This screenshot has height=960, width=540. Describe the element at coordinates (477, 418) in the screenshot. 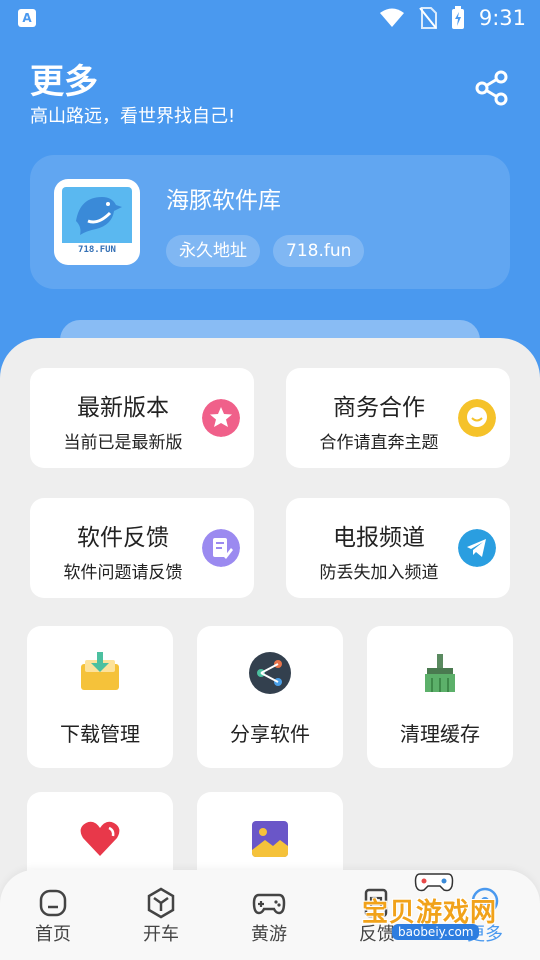

I see `chat-bubble-icon` at that location.